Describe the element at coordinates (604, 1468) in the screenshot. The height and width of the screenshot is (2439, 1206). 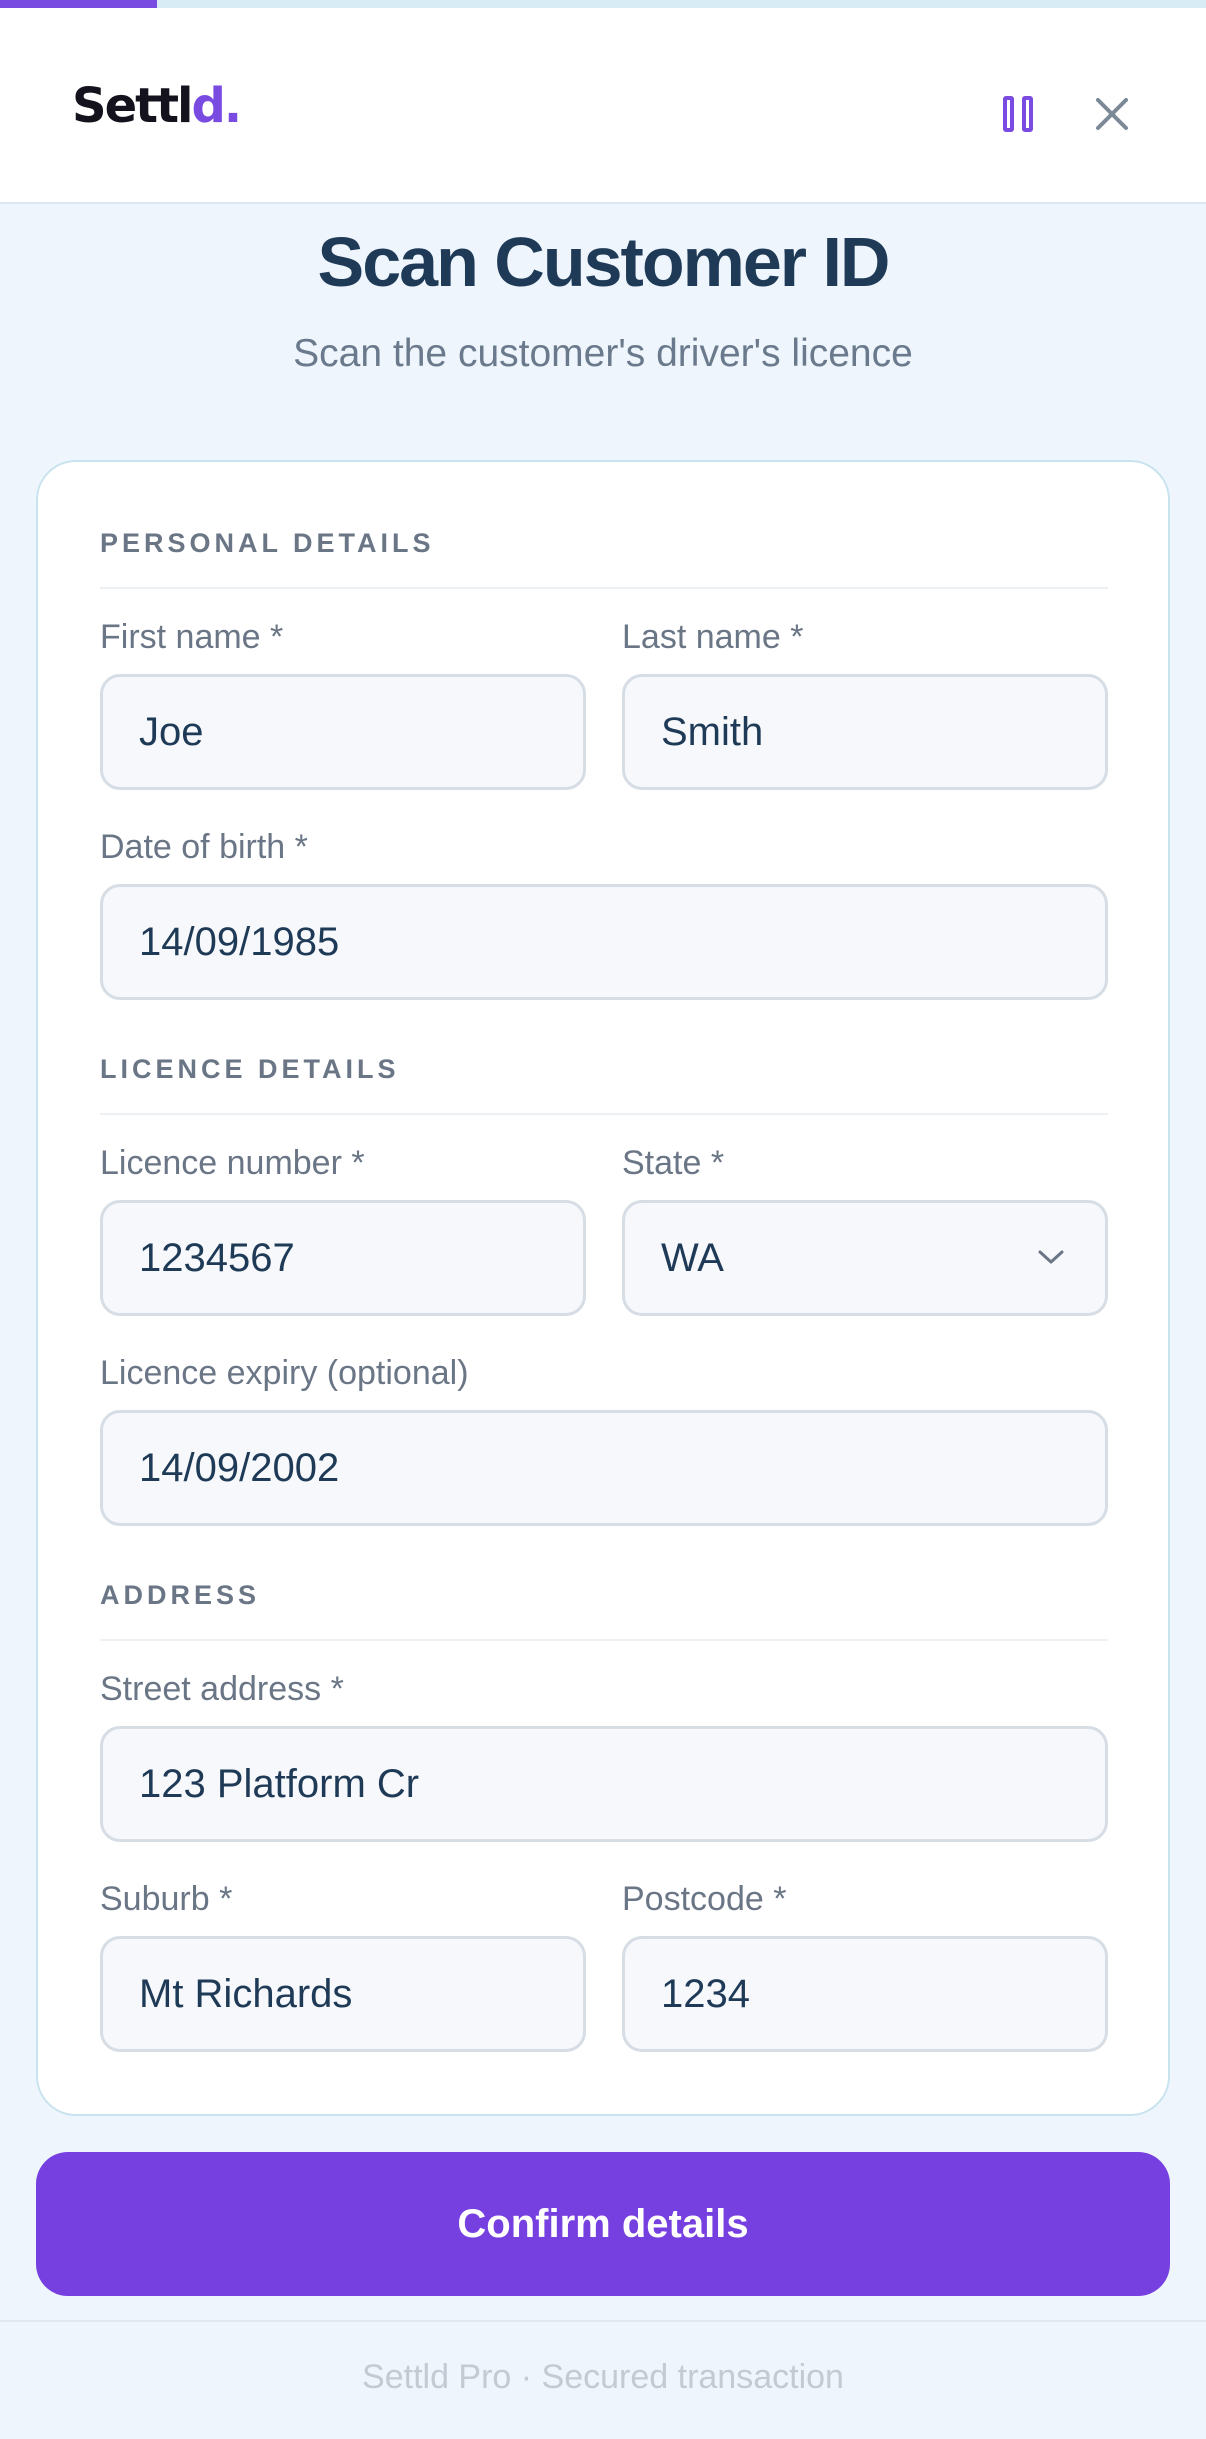
I see `licence-expiry-field: 14/09/2002` at that location.